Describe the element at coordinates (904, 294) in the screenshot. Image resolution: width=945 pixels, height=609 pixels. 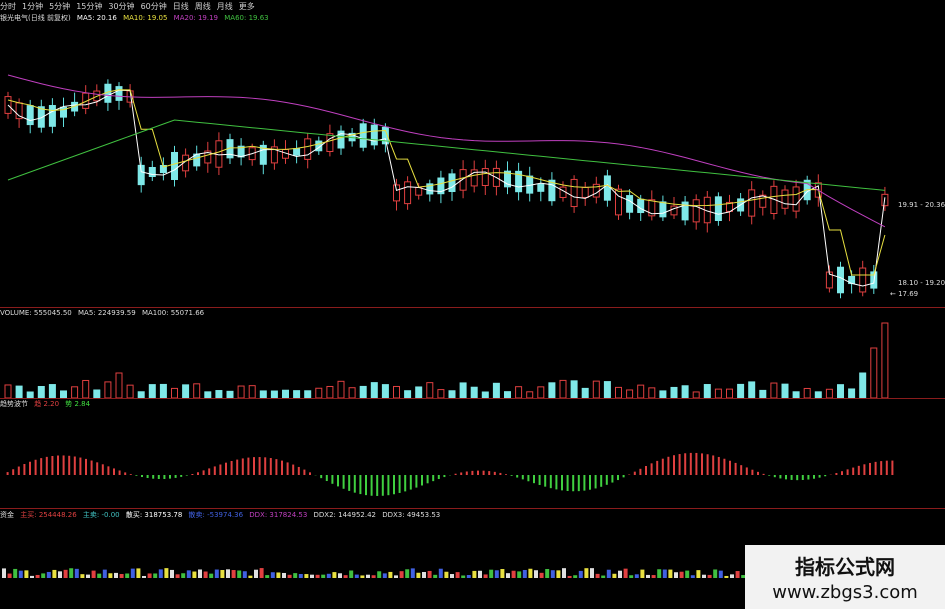
I see `low-price-label: ← 17.69` at that location.